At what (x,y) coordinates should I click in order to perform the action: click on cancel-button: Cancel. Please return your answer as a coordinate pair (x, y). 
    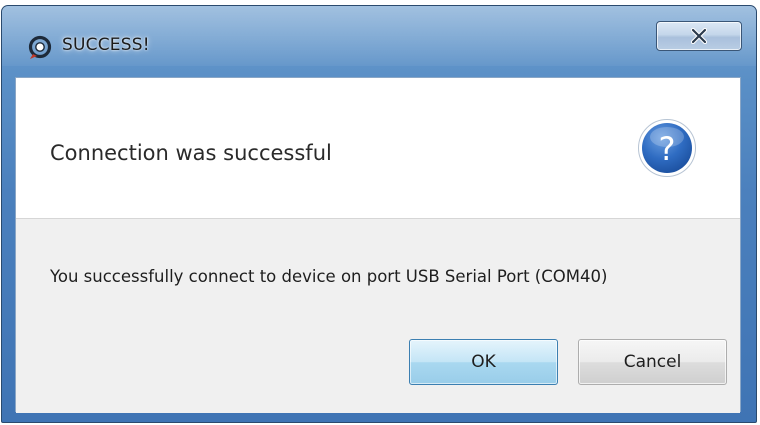
    Looking at the image, I should click on (652, 362).